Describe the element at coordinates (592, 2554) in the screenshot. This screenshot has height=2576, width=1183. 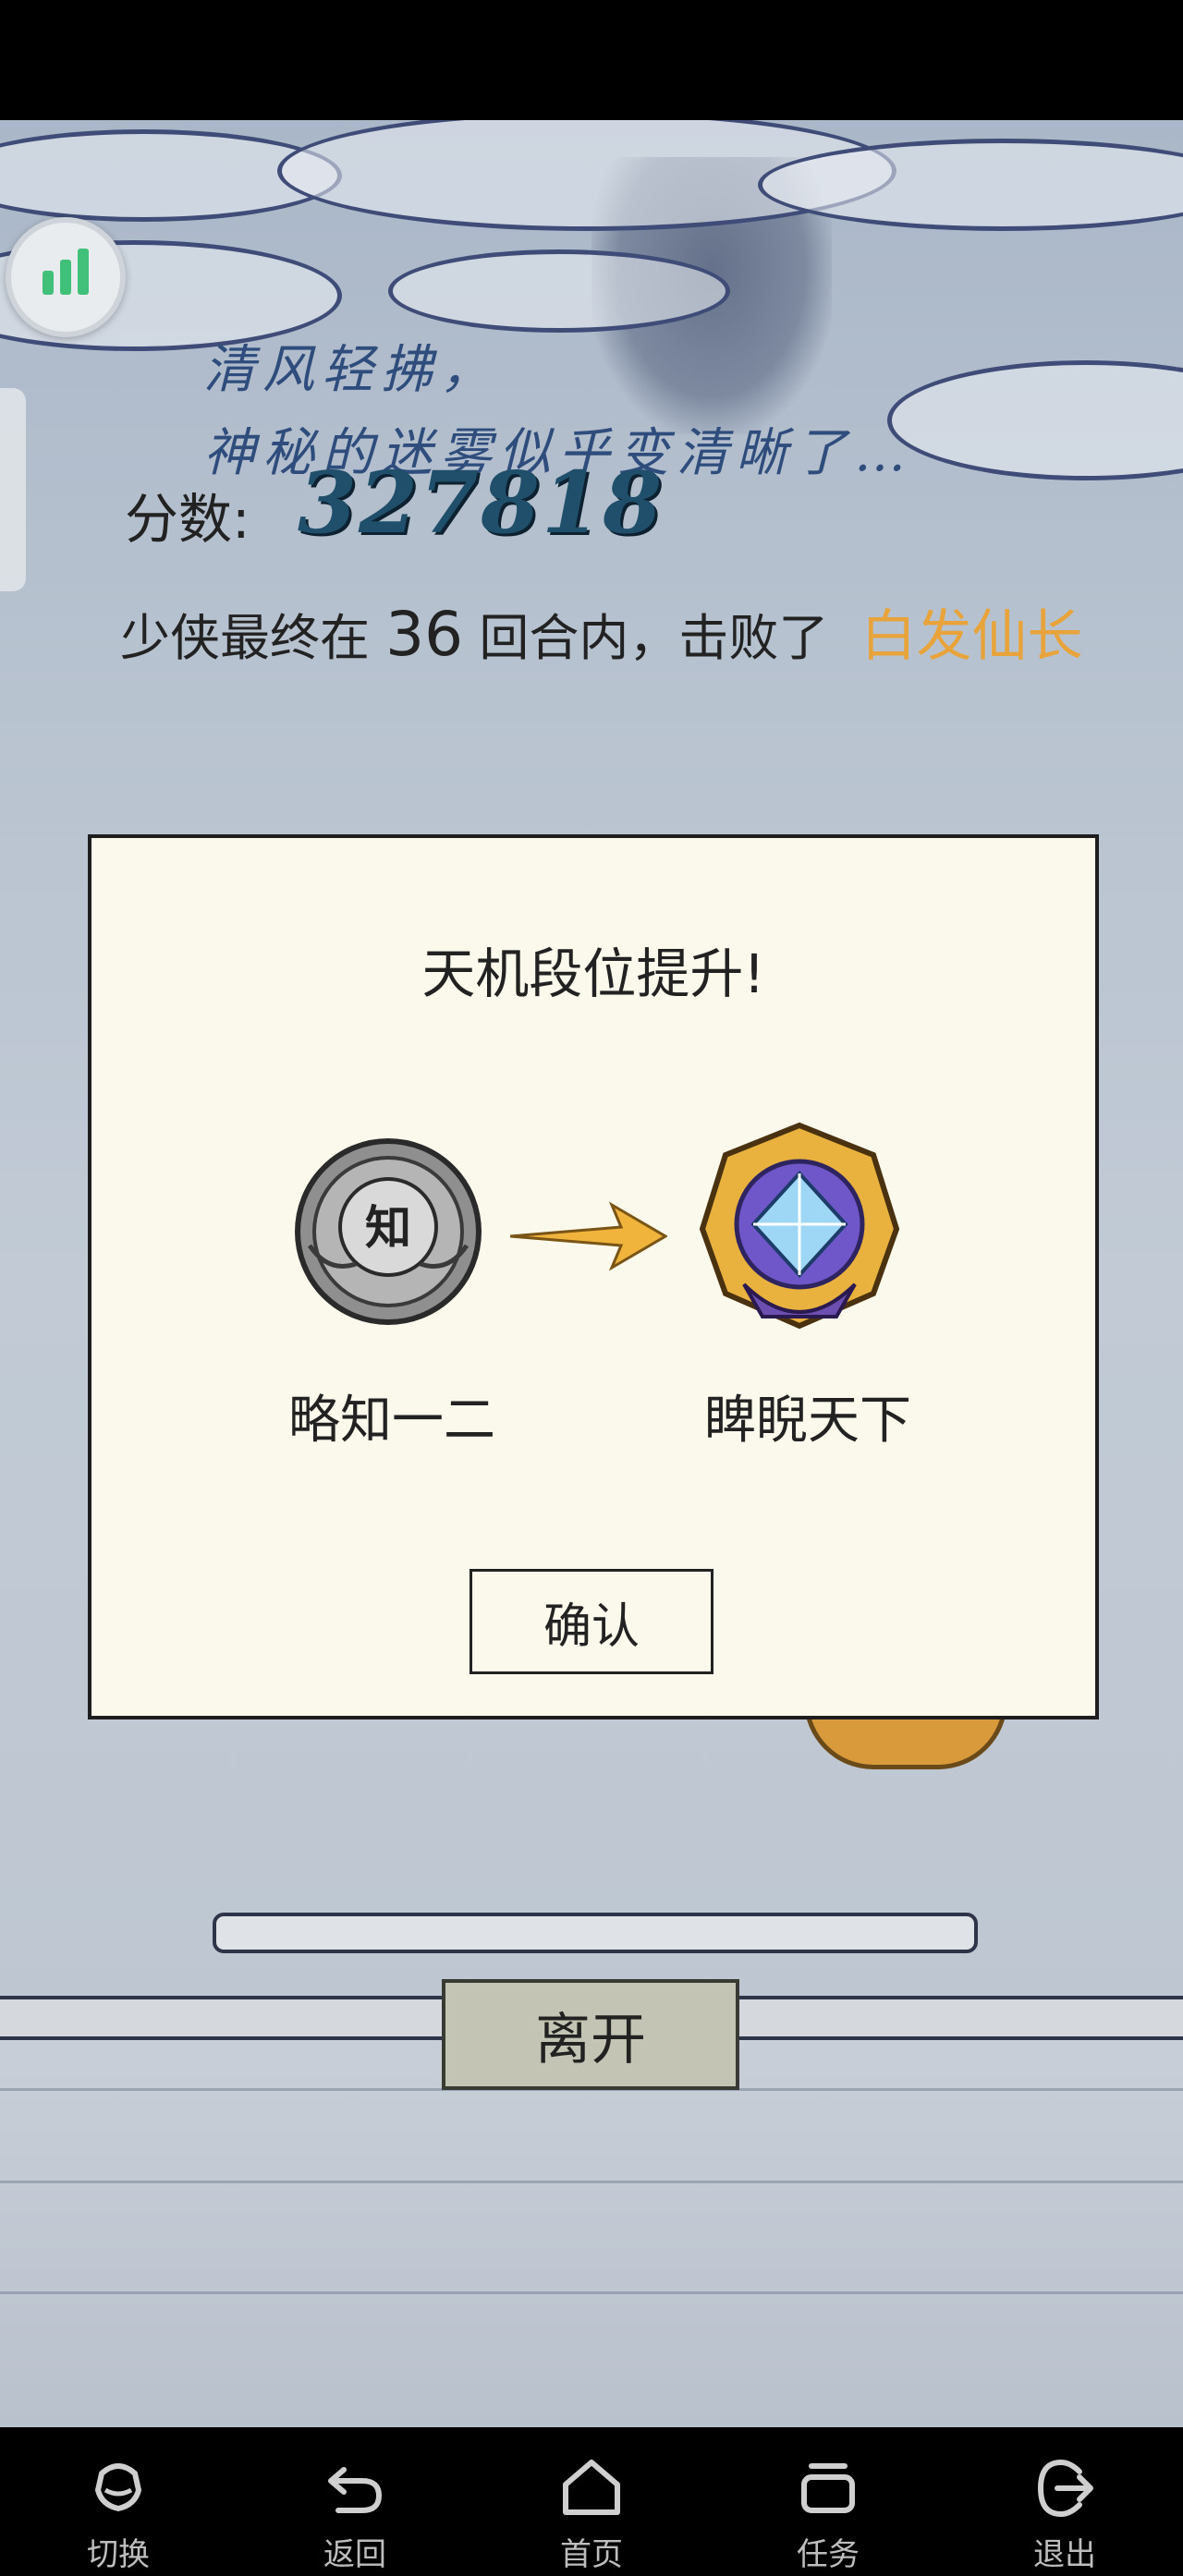
I see `nav-label-home: 首页` at that location.